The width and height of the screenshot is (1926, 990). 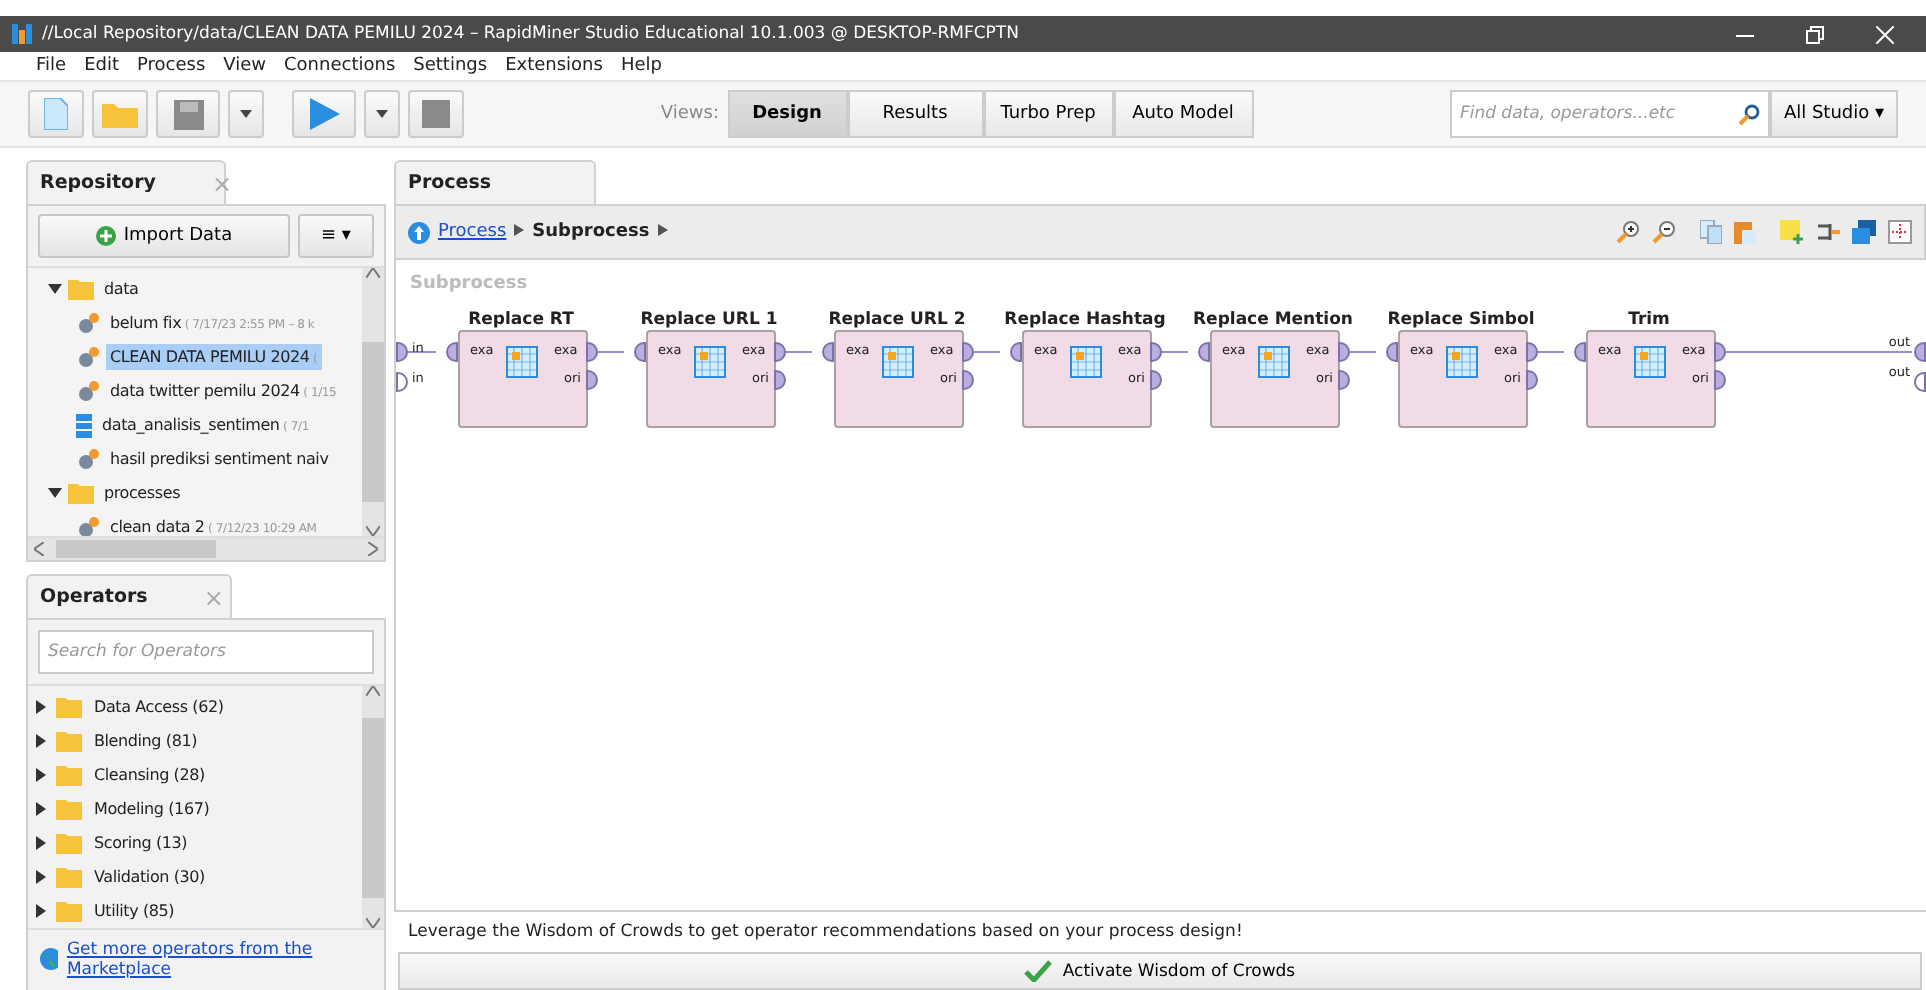 I want to click on operator-group: Blending (81), so click(x=146, y=741).